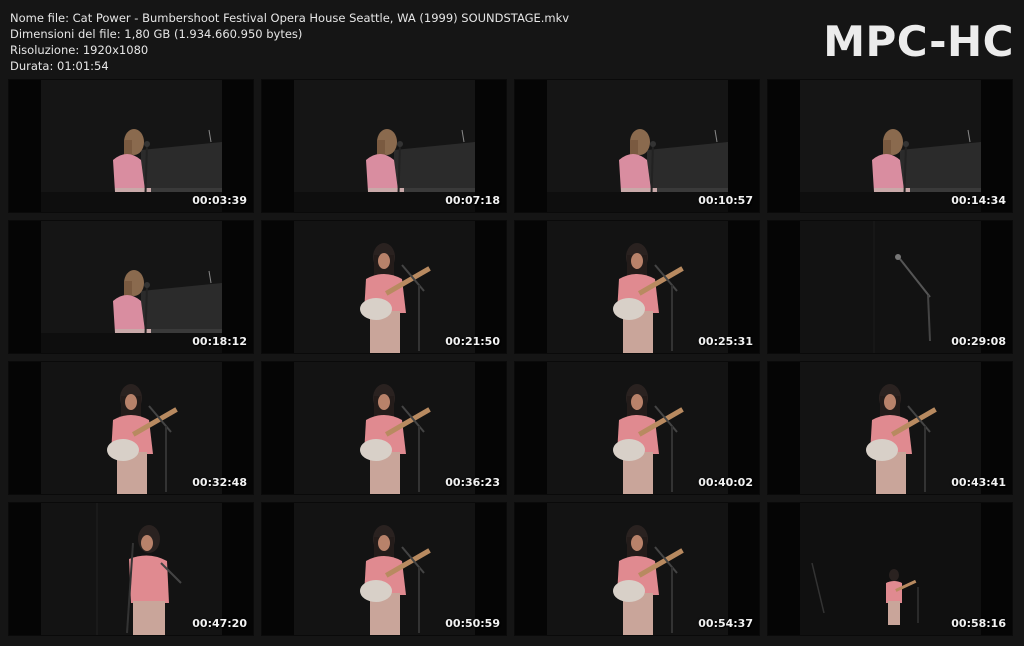 The height and width of the screenshot is (646, 1024). What do you see at coordinates (725, 341) in the screenshot?
I see `timestamp: 00:25:31` at bounding box center [725, 341].